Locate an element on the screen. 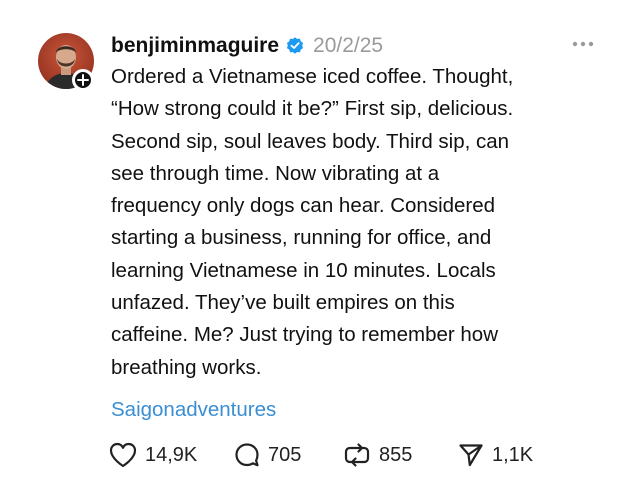 The height and width of the screenshot is (489, 640). like-count: 14,9K is located at coordinates (171, 454).